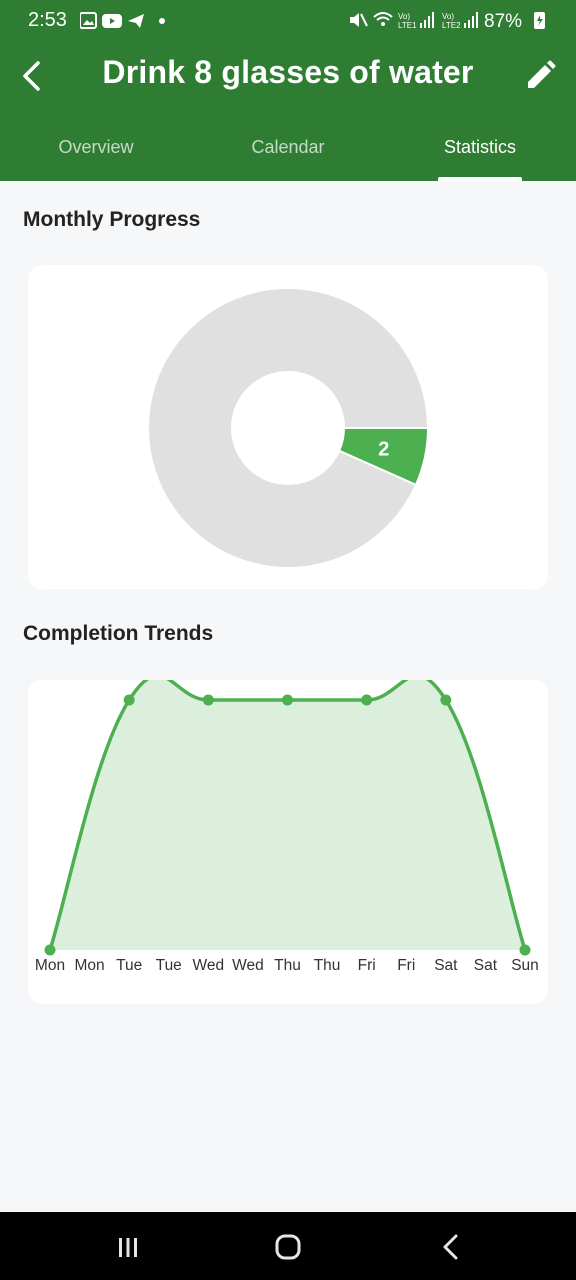  What do you see at coordinates (118, 633) in the screenshot?
I see `completion-trends-title: Completion Trends` at bounding box center [118, 633].